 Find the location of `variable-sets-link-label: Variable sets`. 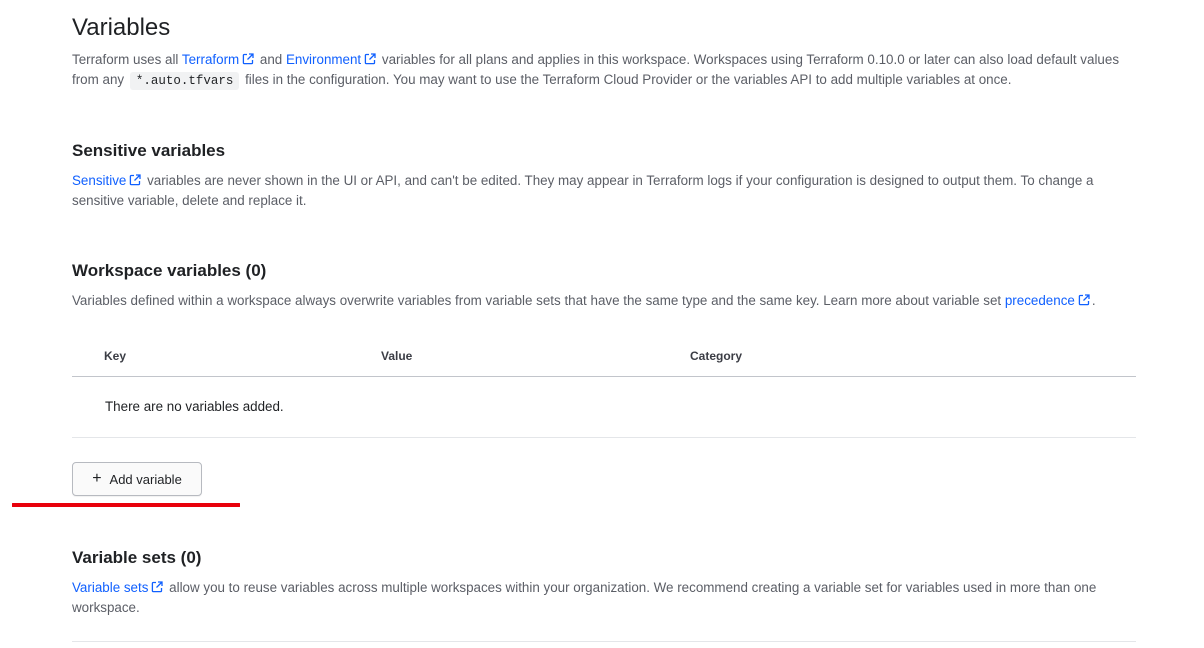

variable-sets-link-label: Variable sets is located at coordinates (110, 587).